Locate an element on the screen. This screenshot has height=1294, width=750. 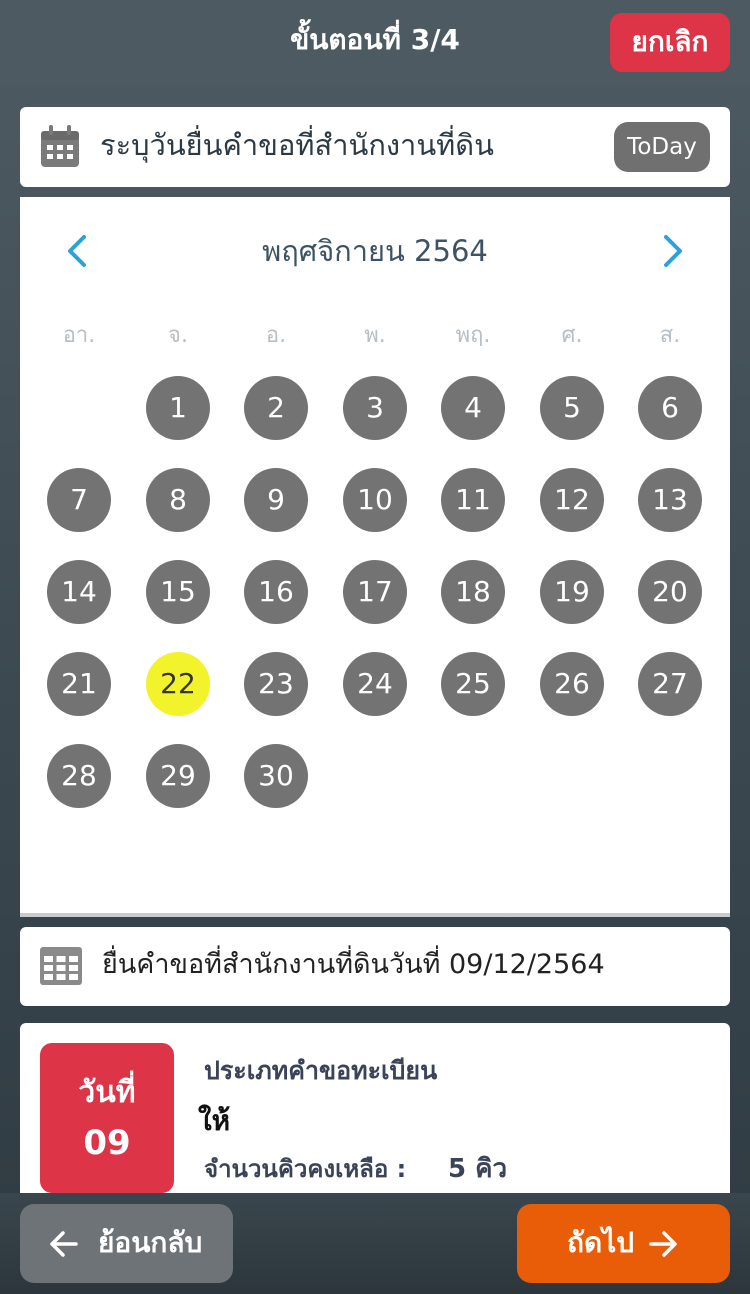
footer-bar: ย้อนกลับ ถัดไป is located at coordinates (375, 1243).